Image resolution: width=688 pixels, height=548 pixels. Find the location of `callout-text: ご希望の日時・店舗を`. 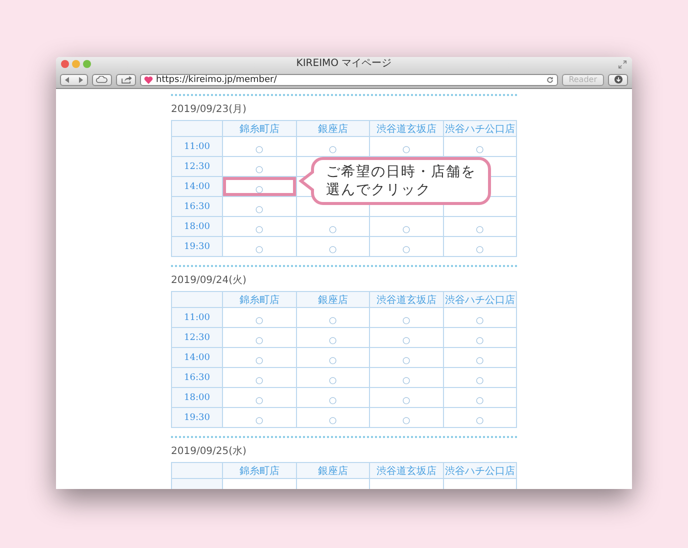

callout-text: ご希望の日時・店舗を is located at coordinates (401, 172).